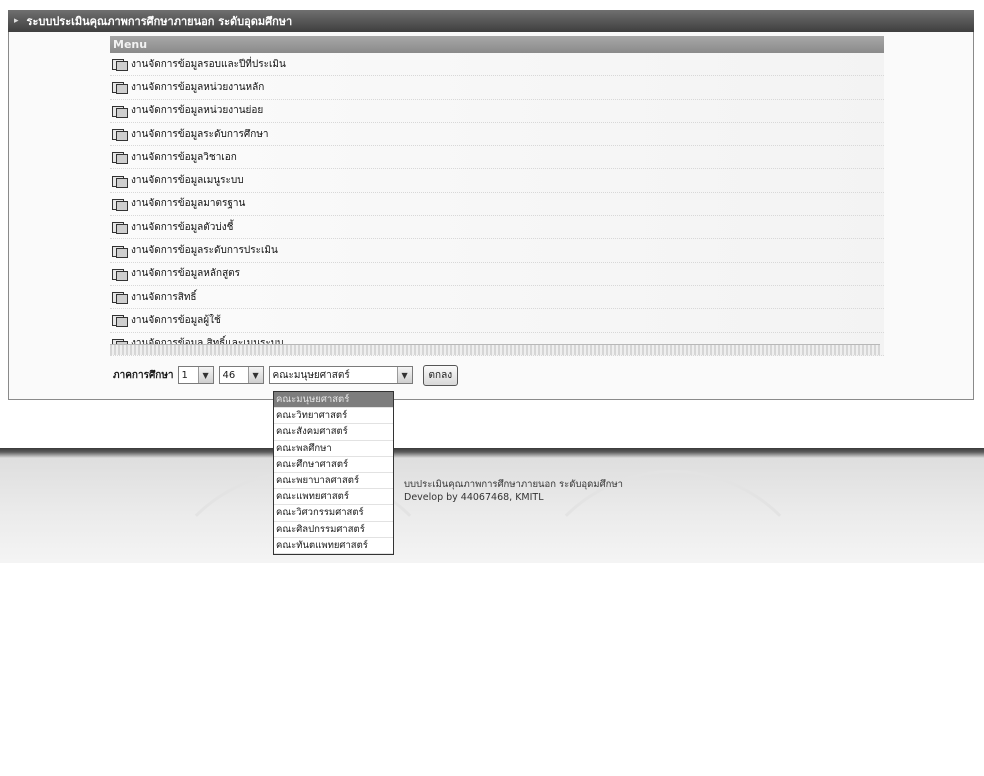  Describe the element at coordinates (333, 432) in the screenshot. I see `dropdown-option: คณะสังคมศาสตร์` at that location.